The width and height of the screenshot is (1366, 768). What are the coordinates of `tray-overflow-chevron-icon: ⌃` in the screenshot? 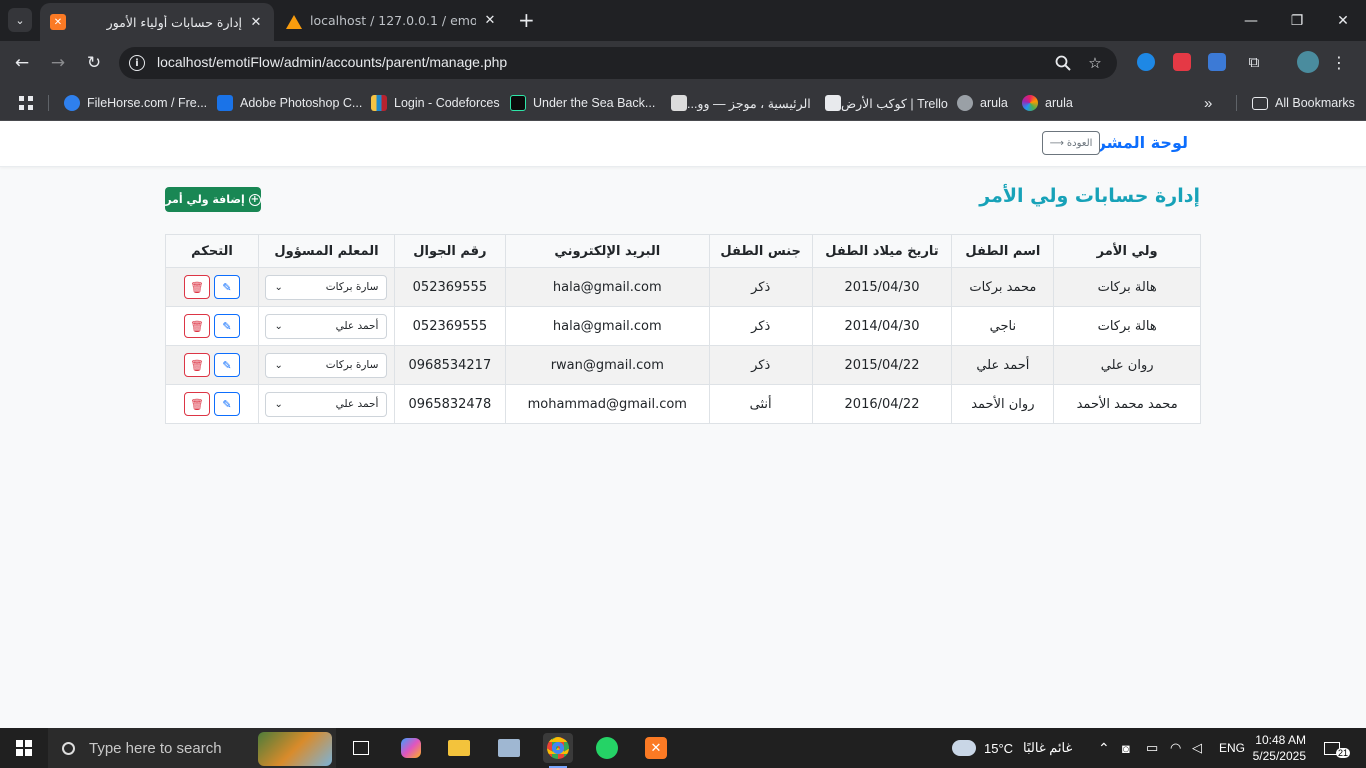 It's located at (1104, 748).